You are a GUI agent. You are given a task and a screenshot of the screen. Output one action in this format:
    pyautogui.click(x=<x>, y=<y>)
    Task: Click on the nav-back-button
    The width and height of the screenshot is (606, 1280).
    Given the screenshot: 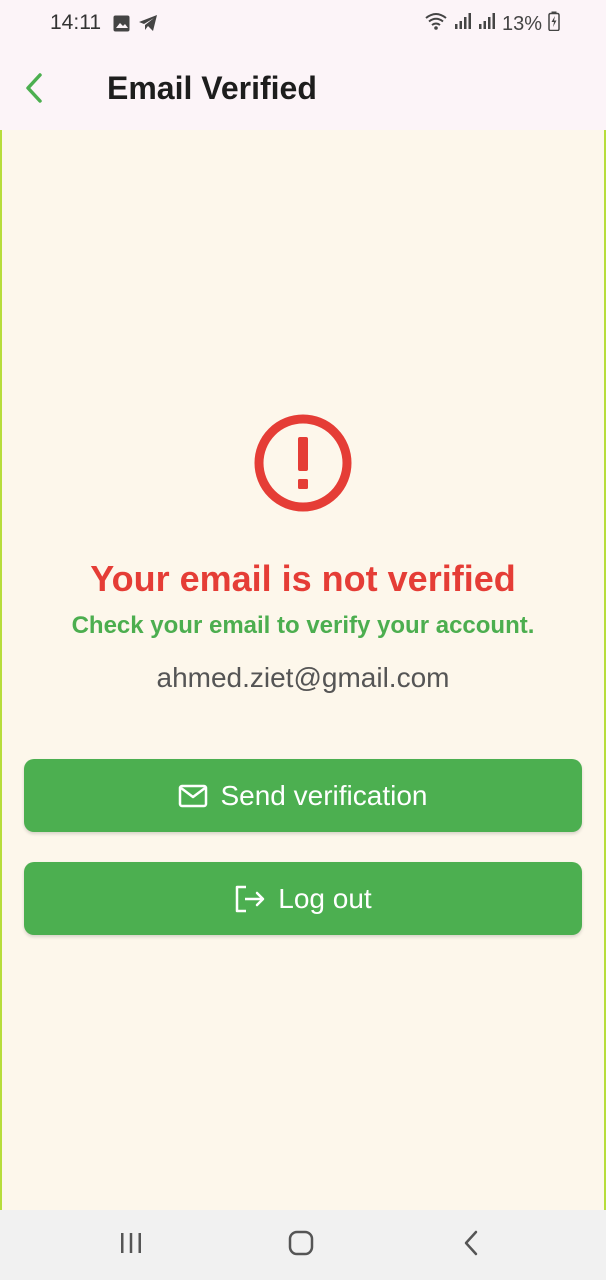 What is the action you would take?
    pyautogui.click(x=471, y=1245)
    